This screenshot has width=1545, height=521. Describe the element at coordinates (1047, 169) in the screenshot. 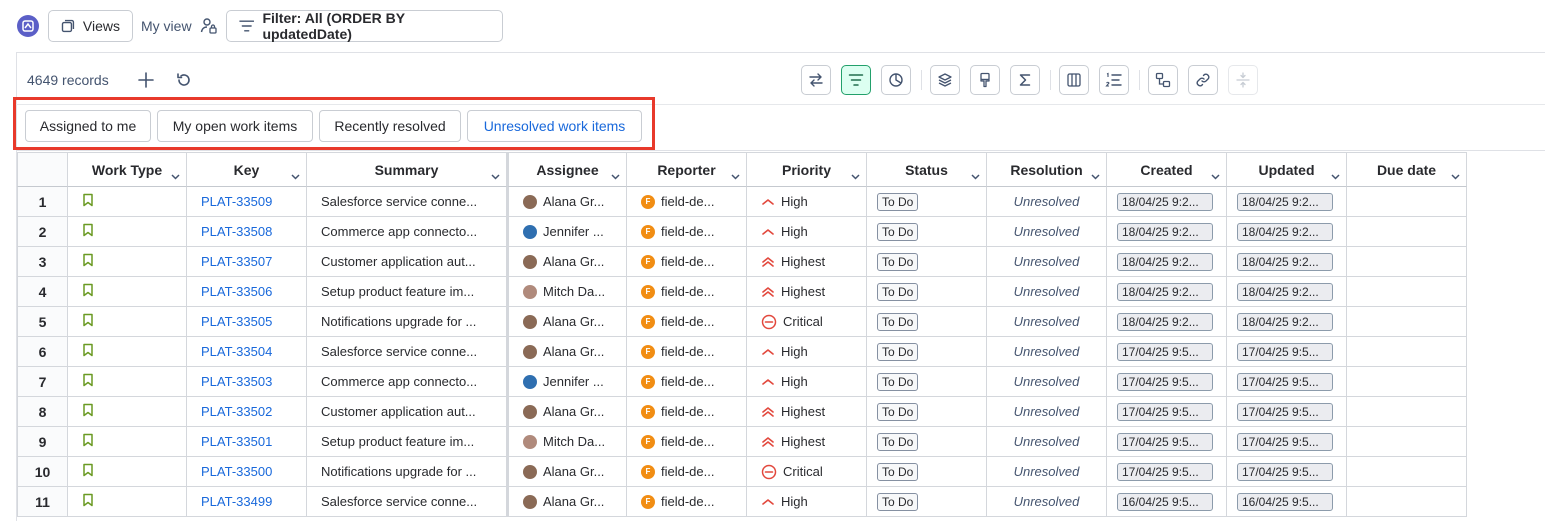

I see `resolution-header: Resolution` at that location.